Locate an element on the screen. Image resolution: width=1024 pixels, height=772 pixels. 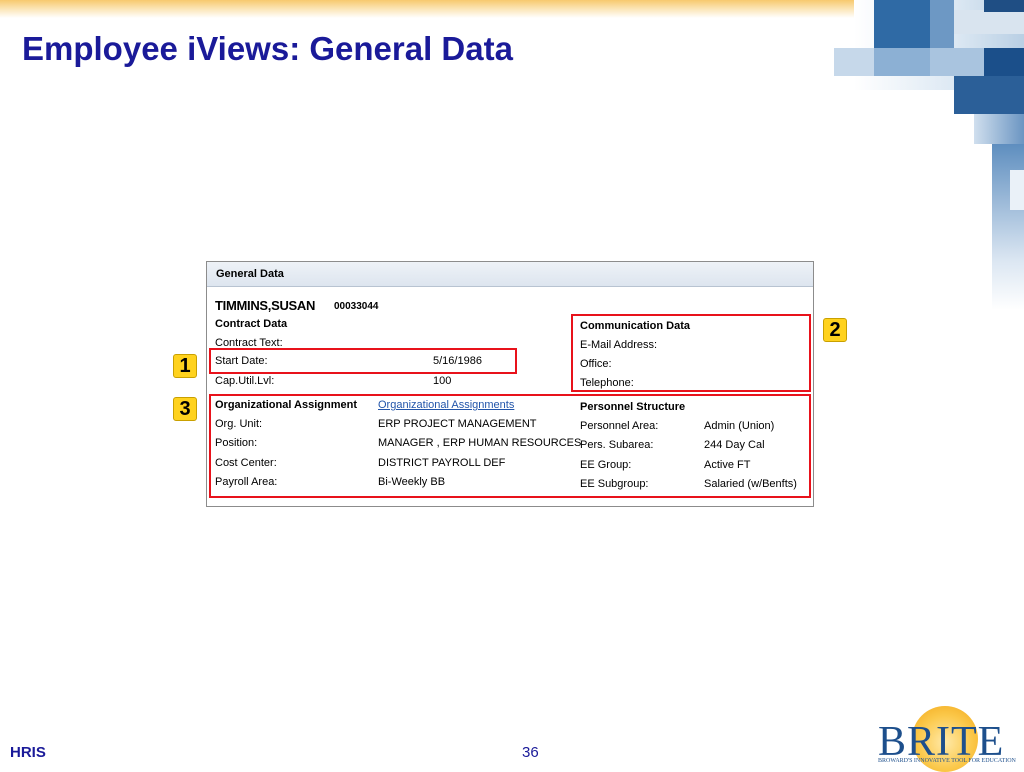
employee-name: TIMMINS,SUSAN is located at coordinates (265, 305).